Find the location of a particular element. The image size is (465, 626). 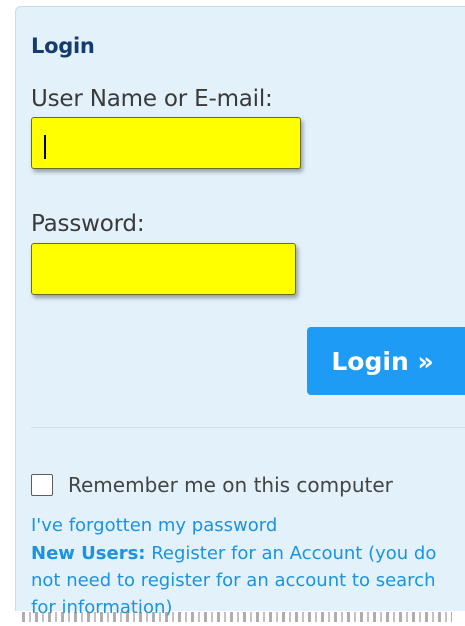

password-label: Password: is located at coordinates (88, 224).